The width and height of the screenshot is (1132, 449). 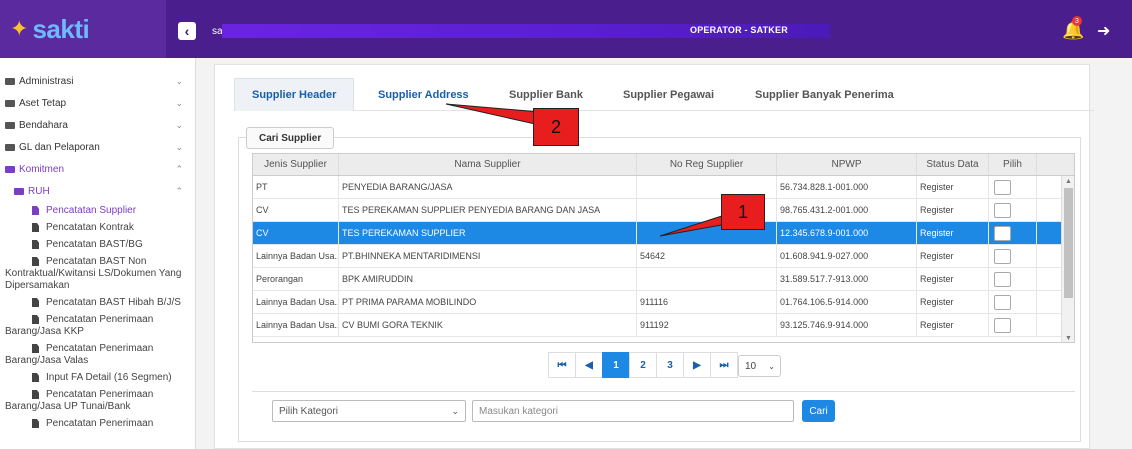 I want to click on sidebar-item-ruh: RUH ⌃, so click(x=97, y=191).